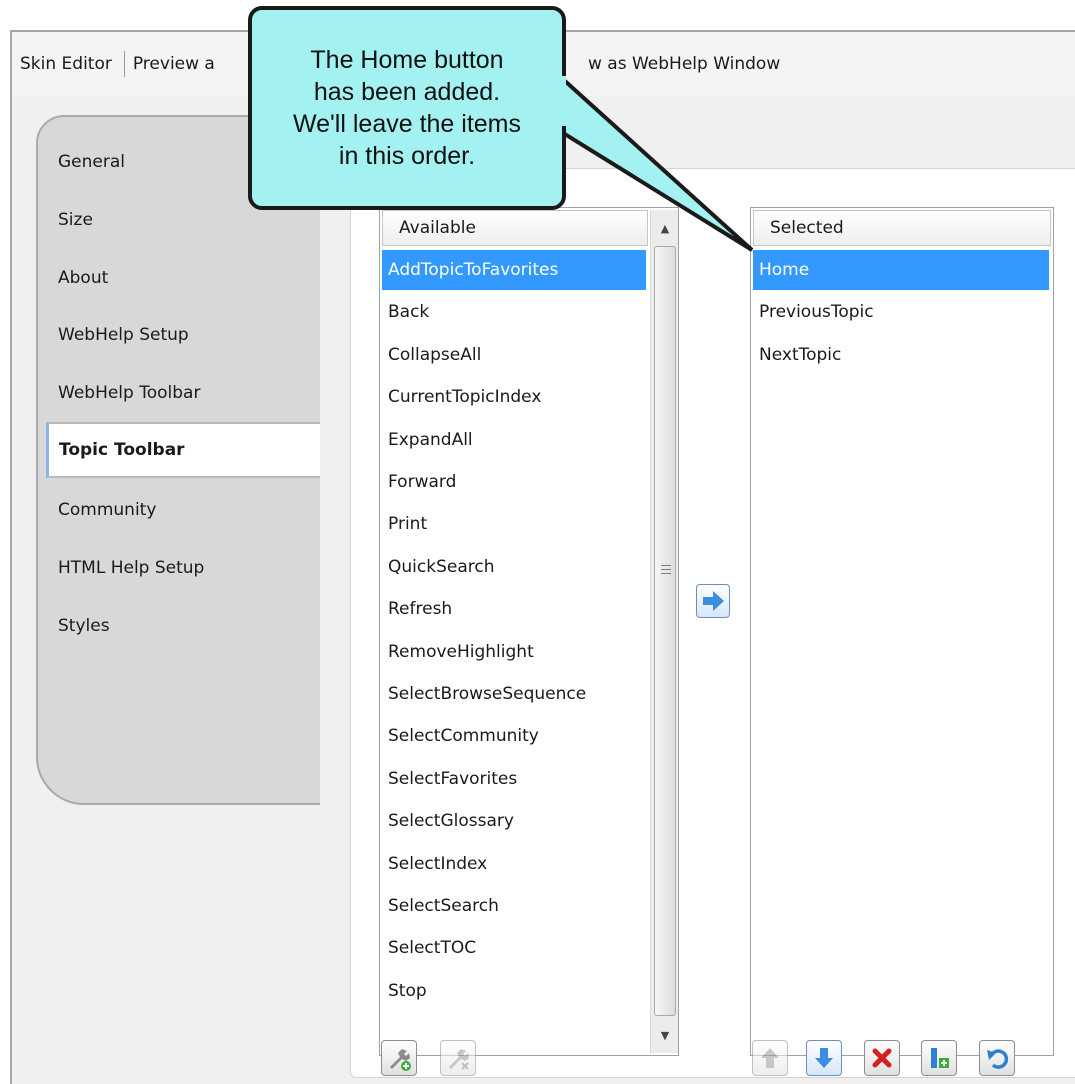 This screenshot has width=1075, height=1084. What do you see at coordinates (514, 609) in the screenshot?
I see `available-list-item: Refresh` at bounding box center [514, 609].